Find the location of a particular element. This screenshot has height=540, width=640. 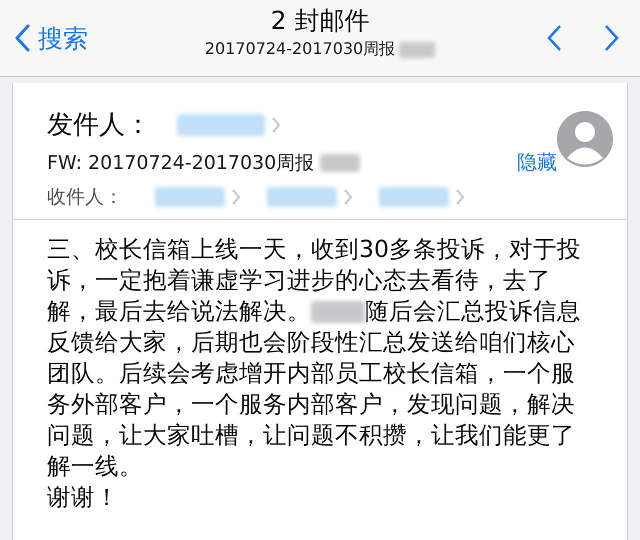

back-chevron-icon is located at coordinates (22, 38).